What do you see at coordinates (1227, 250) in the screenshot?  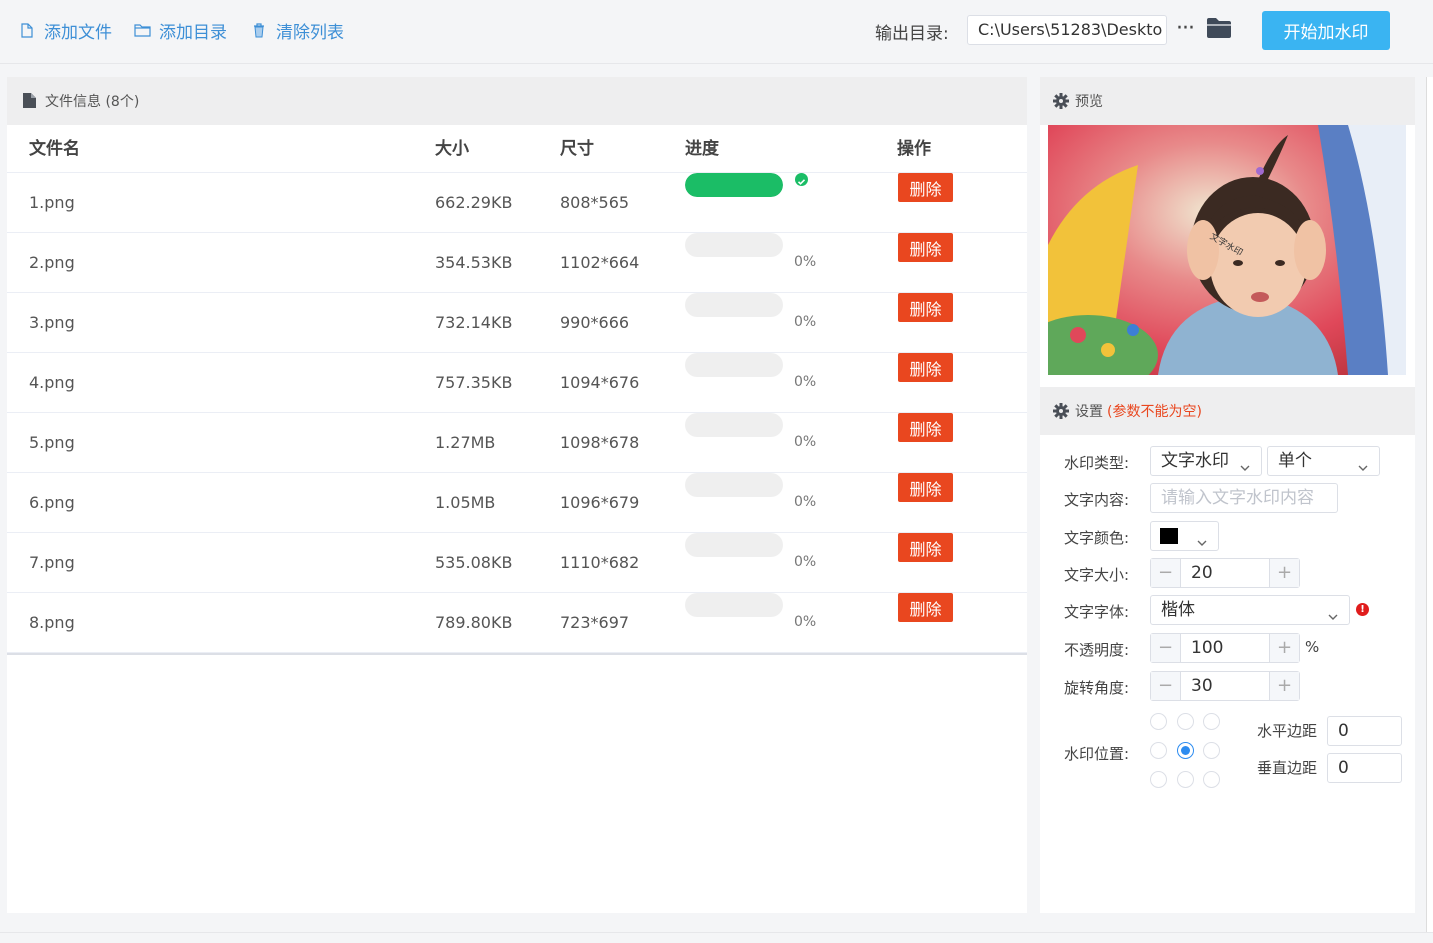 I see `preview-image: 文字水印` at bounding box center [1227, 250].